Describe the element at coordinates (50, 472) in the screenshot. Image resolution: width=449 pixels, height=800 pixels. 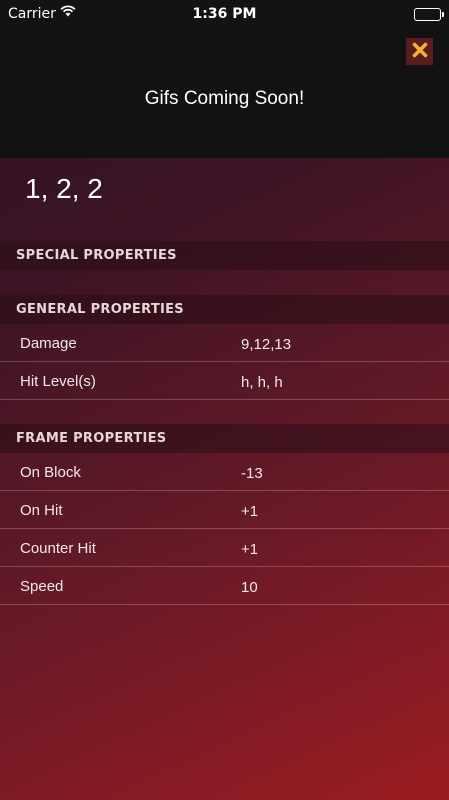
I see `property-label: On Block` at that location.